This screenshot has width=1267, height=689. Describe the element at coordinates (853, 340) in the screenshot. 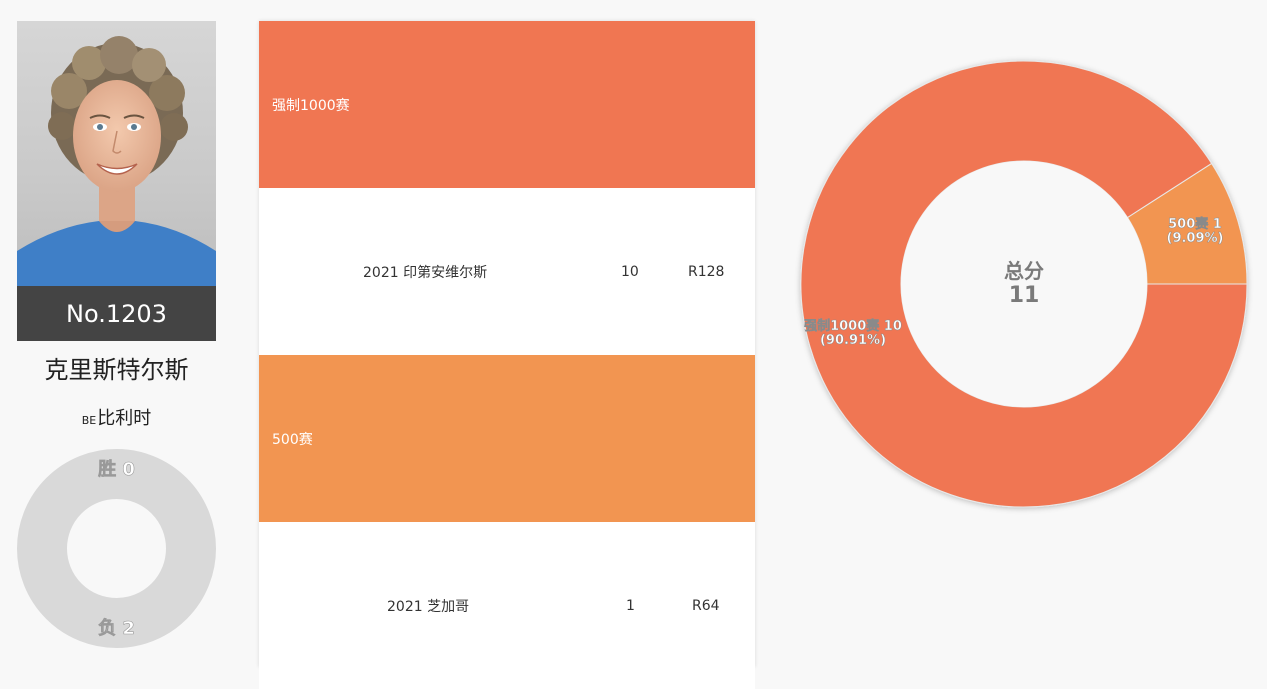

I see `donut-slice-percent: (90.91%)` at that location.